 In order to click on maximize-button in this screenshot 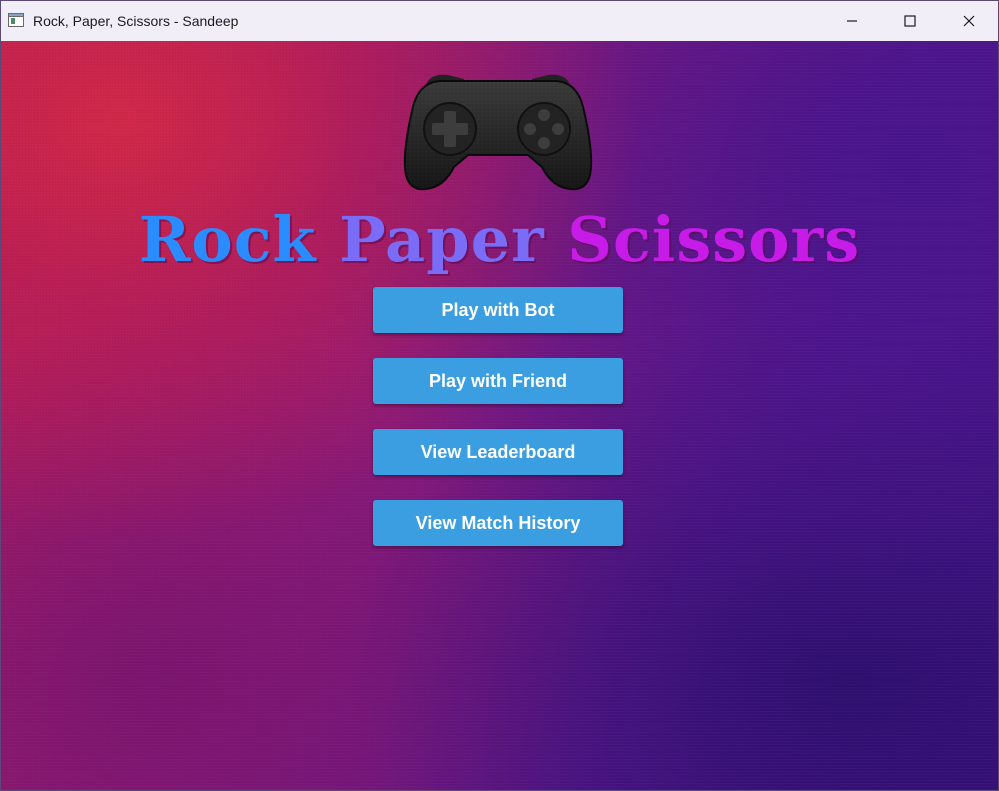, I will do `click(910, 21)`.